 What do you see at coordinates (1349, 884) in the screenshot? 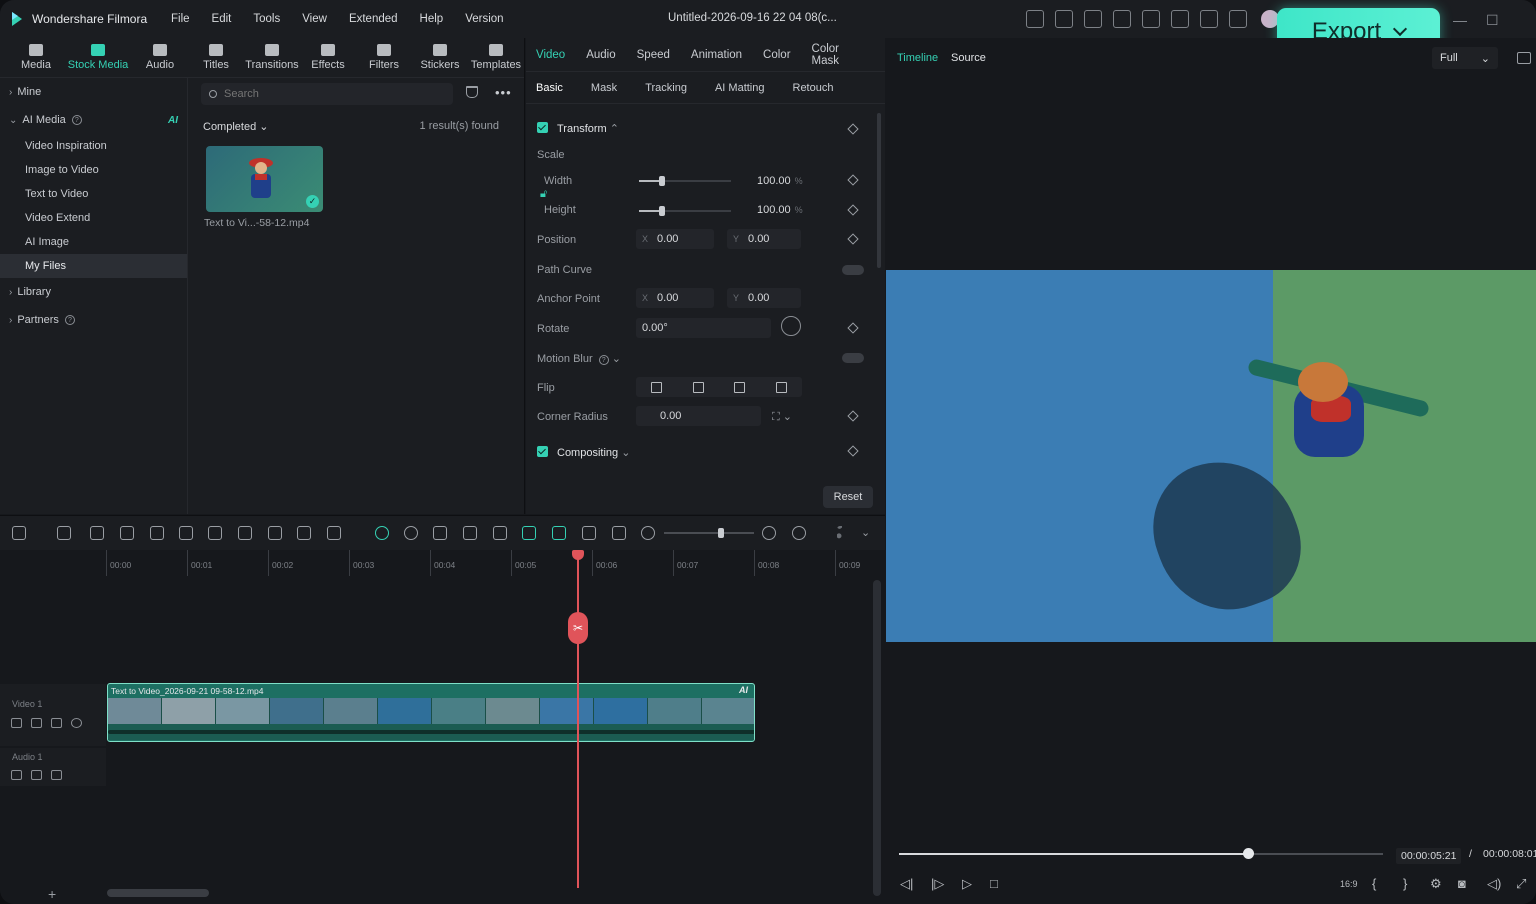
I see `aspect-ratio-icon: 16:9` at bounding box center [1349, 884].